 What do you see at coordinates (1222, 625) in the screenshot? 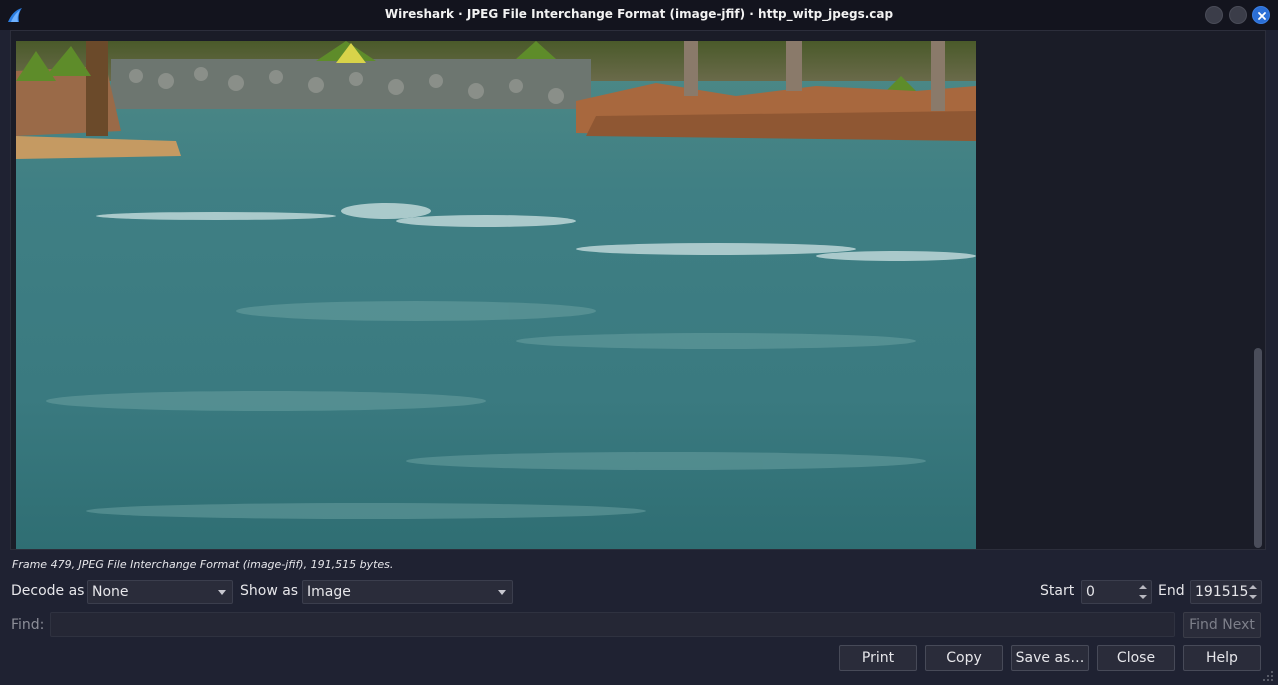
I see `find-next-button: Find Next` at bounding box center [1222, 625].